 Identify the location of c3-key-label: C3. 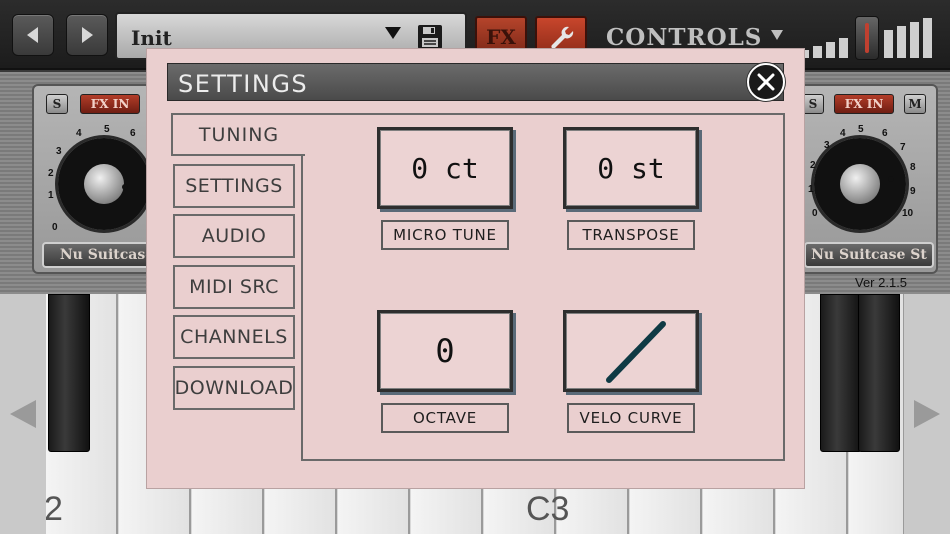
(548, 509).